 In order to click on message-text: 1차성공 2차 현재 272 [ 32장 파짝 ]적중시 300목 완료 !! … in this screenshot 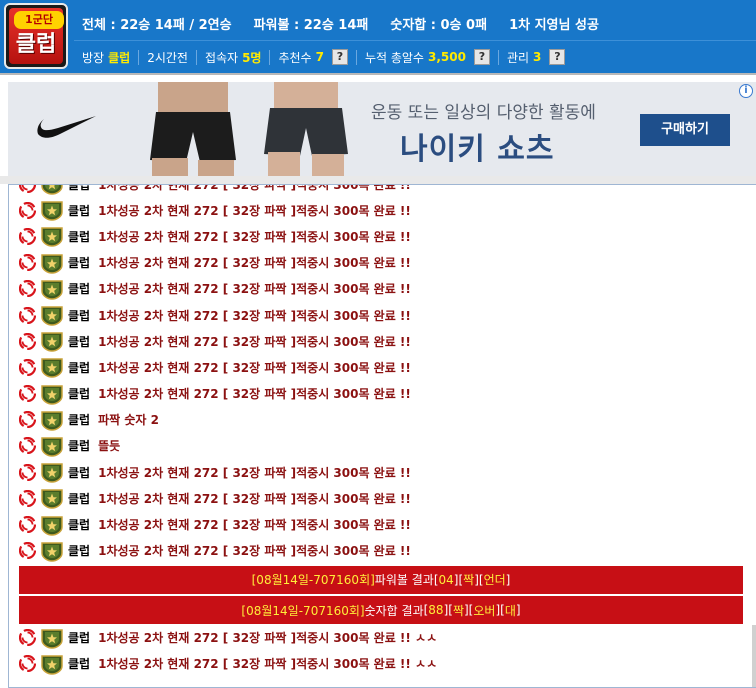, I will do `click(268, 638)`.